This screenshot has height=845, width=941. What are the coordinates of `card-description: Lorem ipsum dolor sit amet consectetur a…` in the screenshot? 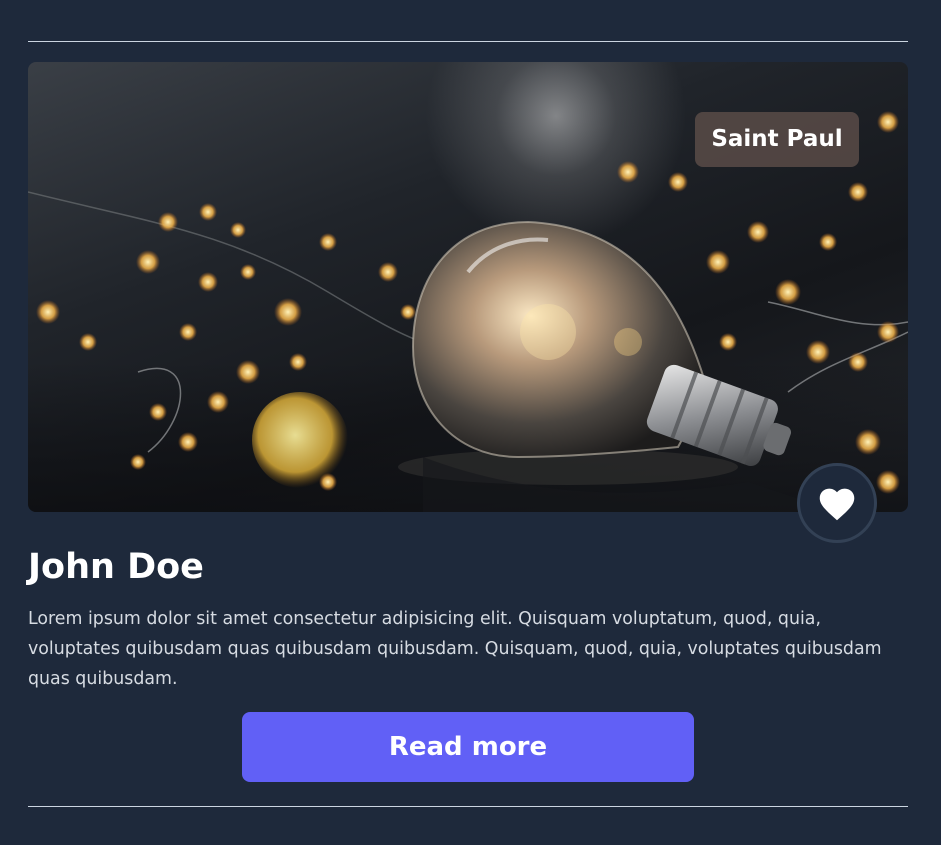 It's located at (455, 649).